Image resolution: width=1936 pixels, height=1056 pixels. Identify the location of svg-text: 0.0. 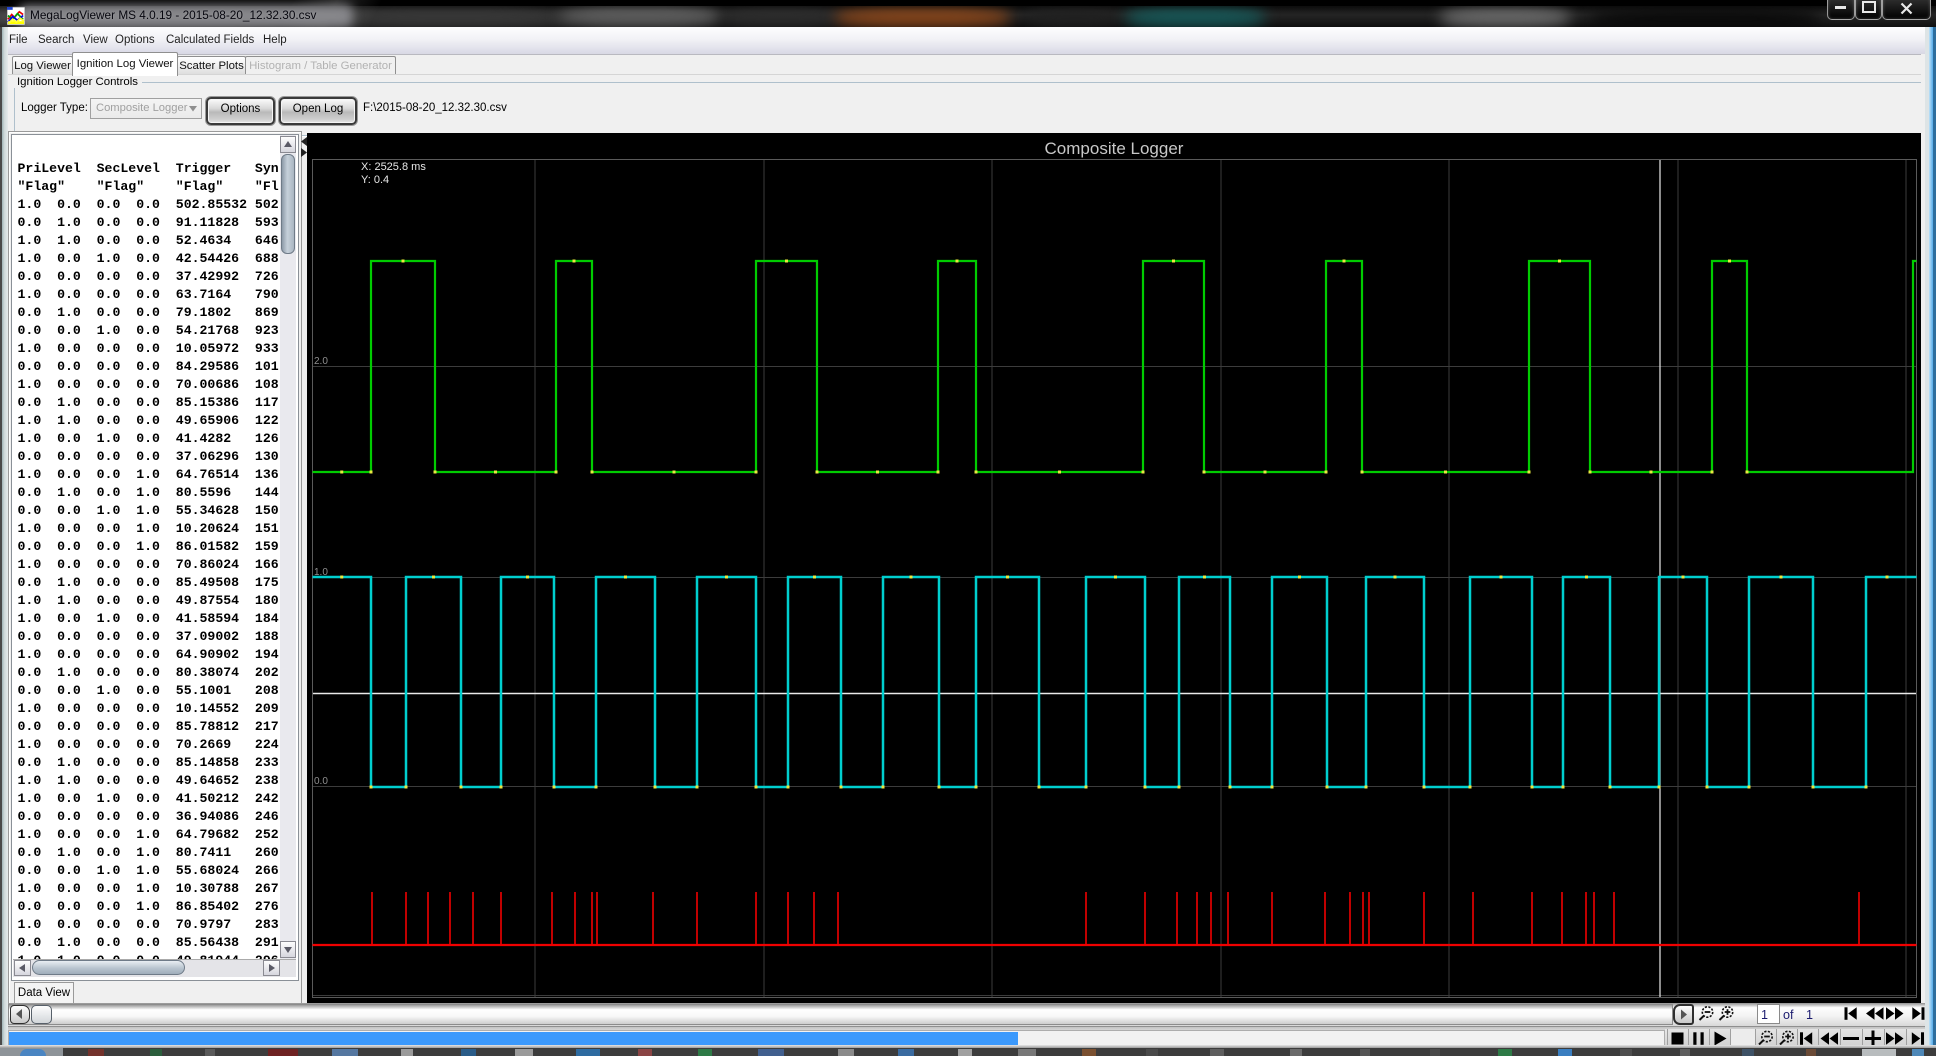
(321, 781).